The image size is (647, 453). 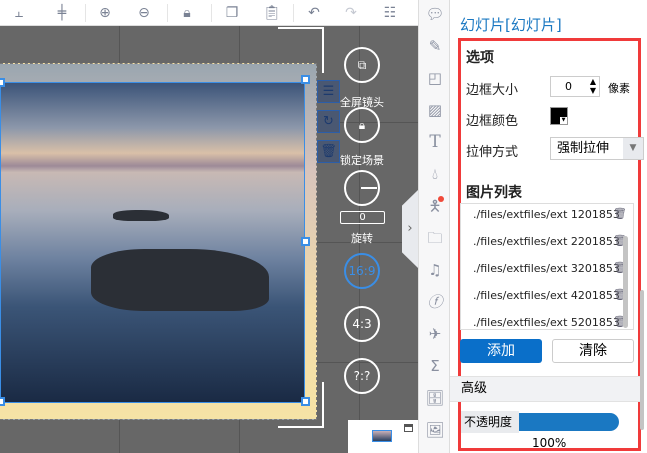 I want to click on border-size-label: 边框大小, so click(x=492, y=90).